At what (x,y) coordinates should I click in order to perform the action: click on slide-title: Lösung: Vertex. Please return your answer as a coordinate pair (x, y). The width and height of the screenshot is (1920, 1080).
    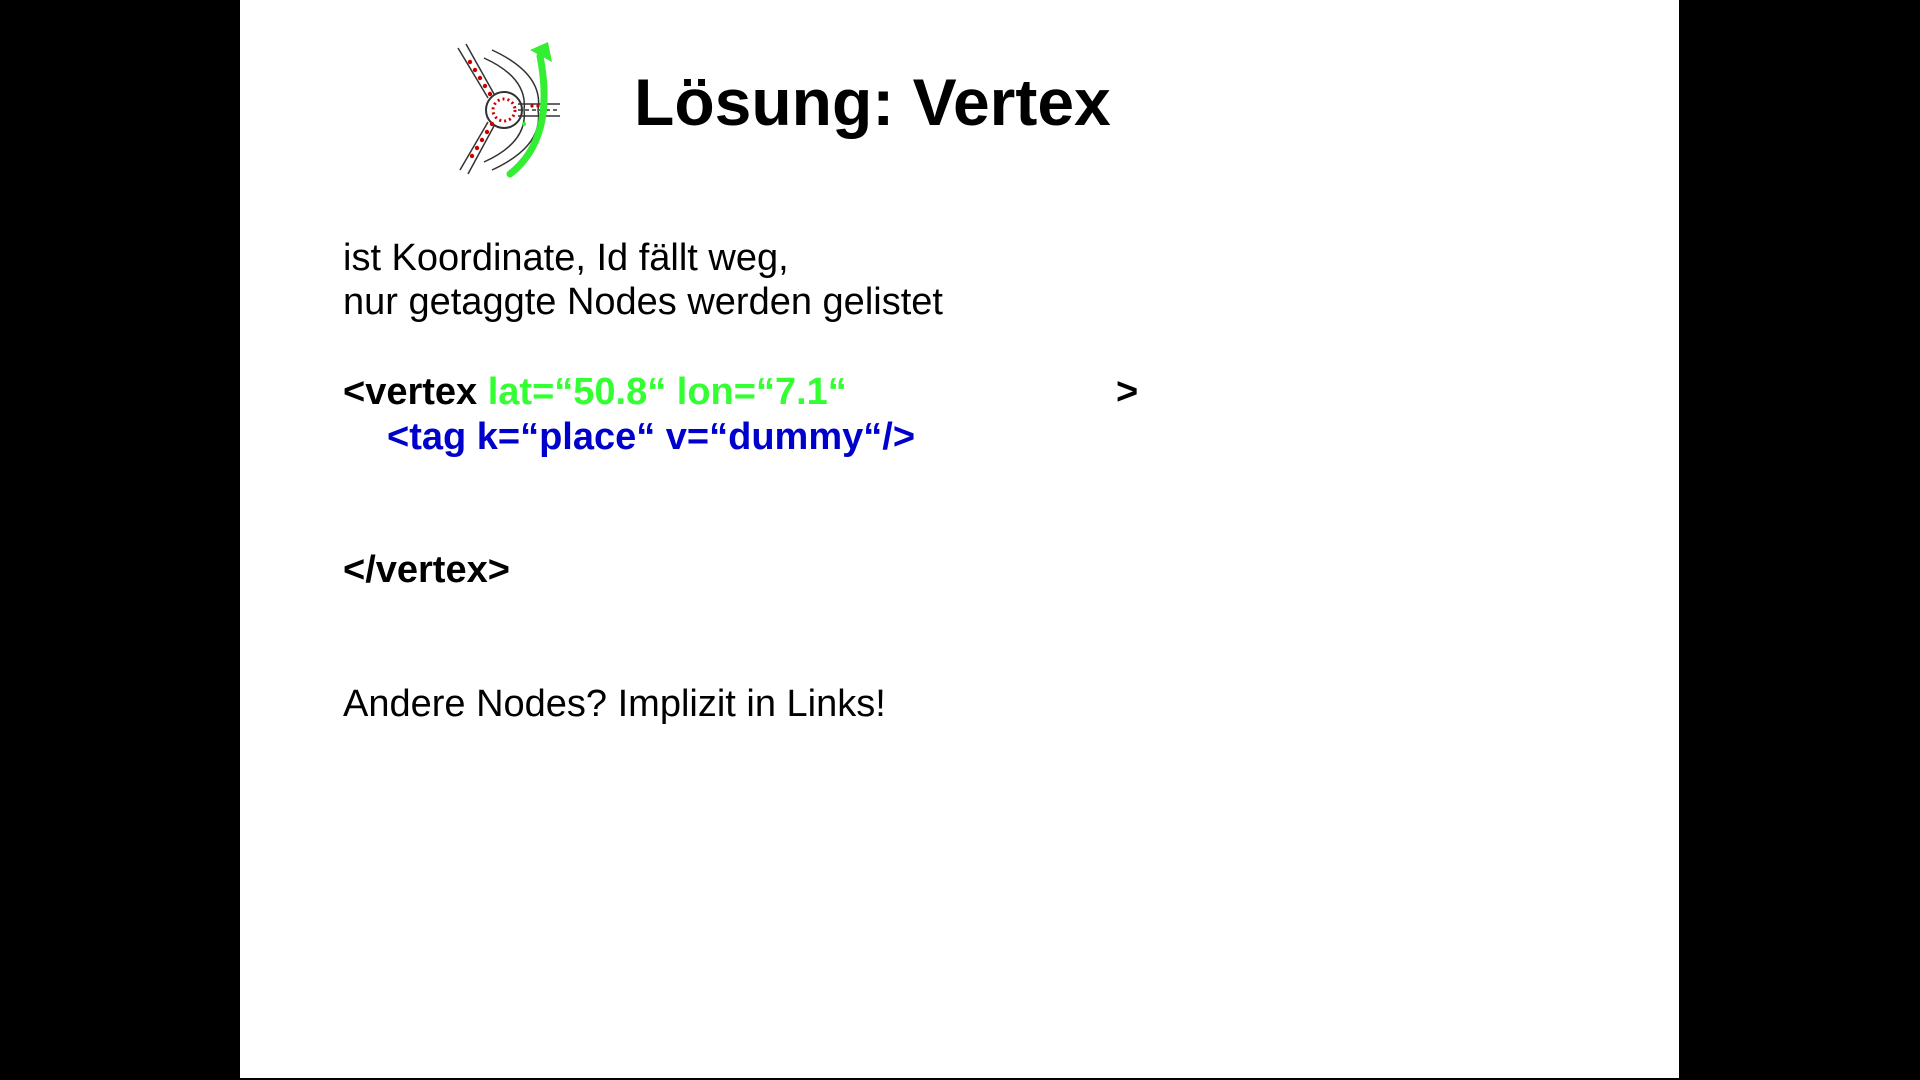
    Looking at the image, I should click on (872, 102).